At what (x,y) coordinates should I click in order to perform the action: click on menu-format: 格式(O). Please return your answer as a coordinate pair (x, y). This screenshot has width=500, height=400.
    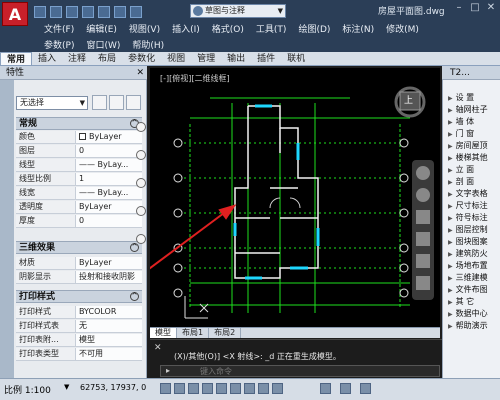
    Looking at the image, I should click on (228, 28).